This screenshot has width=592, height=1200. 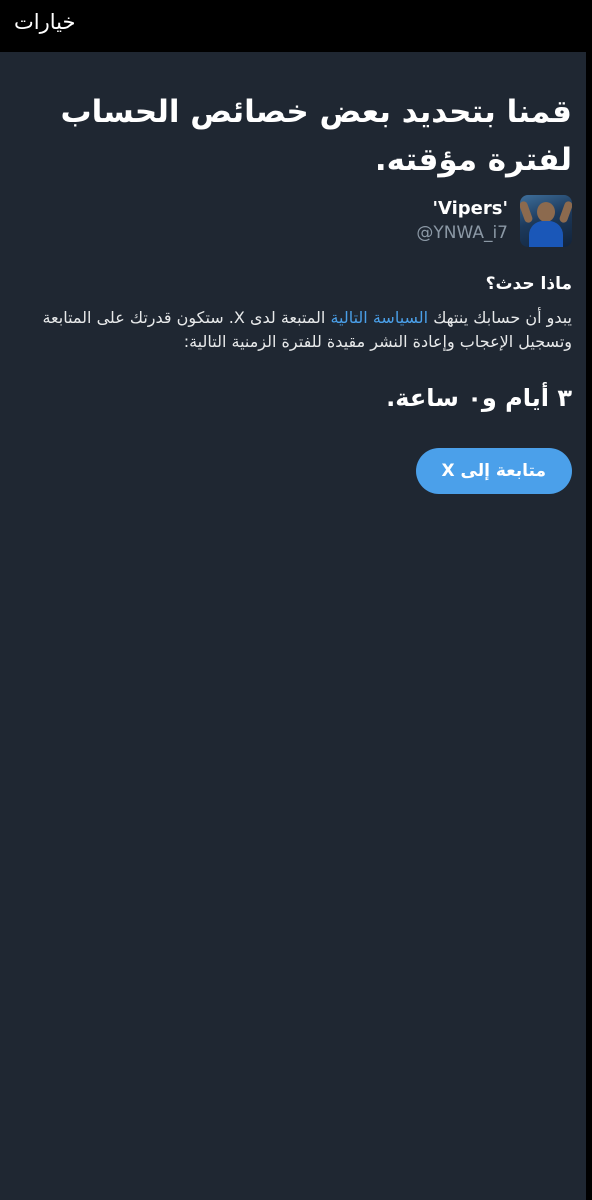 What do you see at coordinates (379, 317) in the screenshot?
I see `policy-link: السياسة التالية` at bounding box center [379, 317].